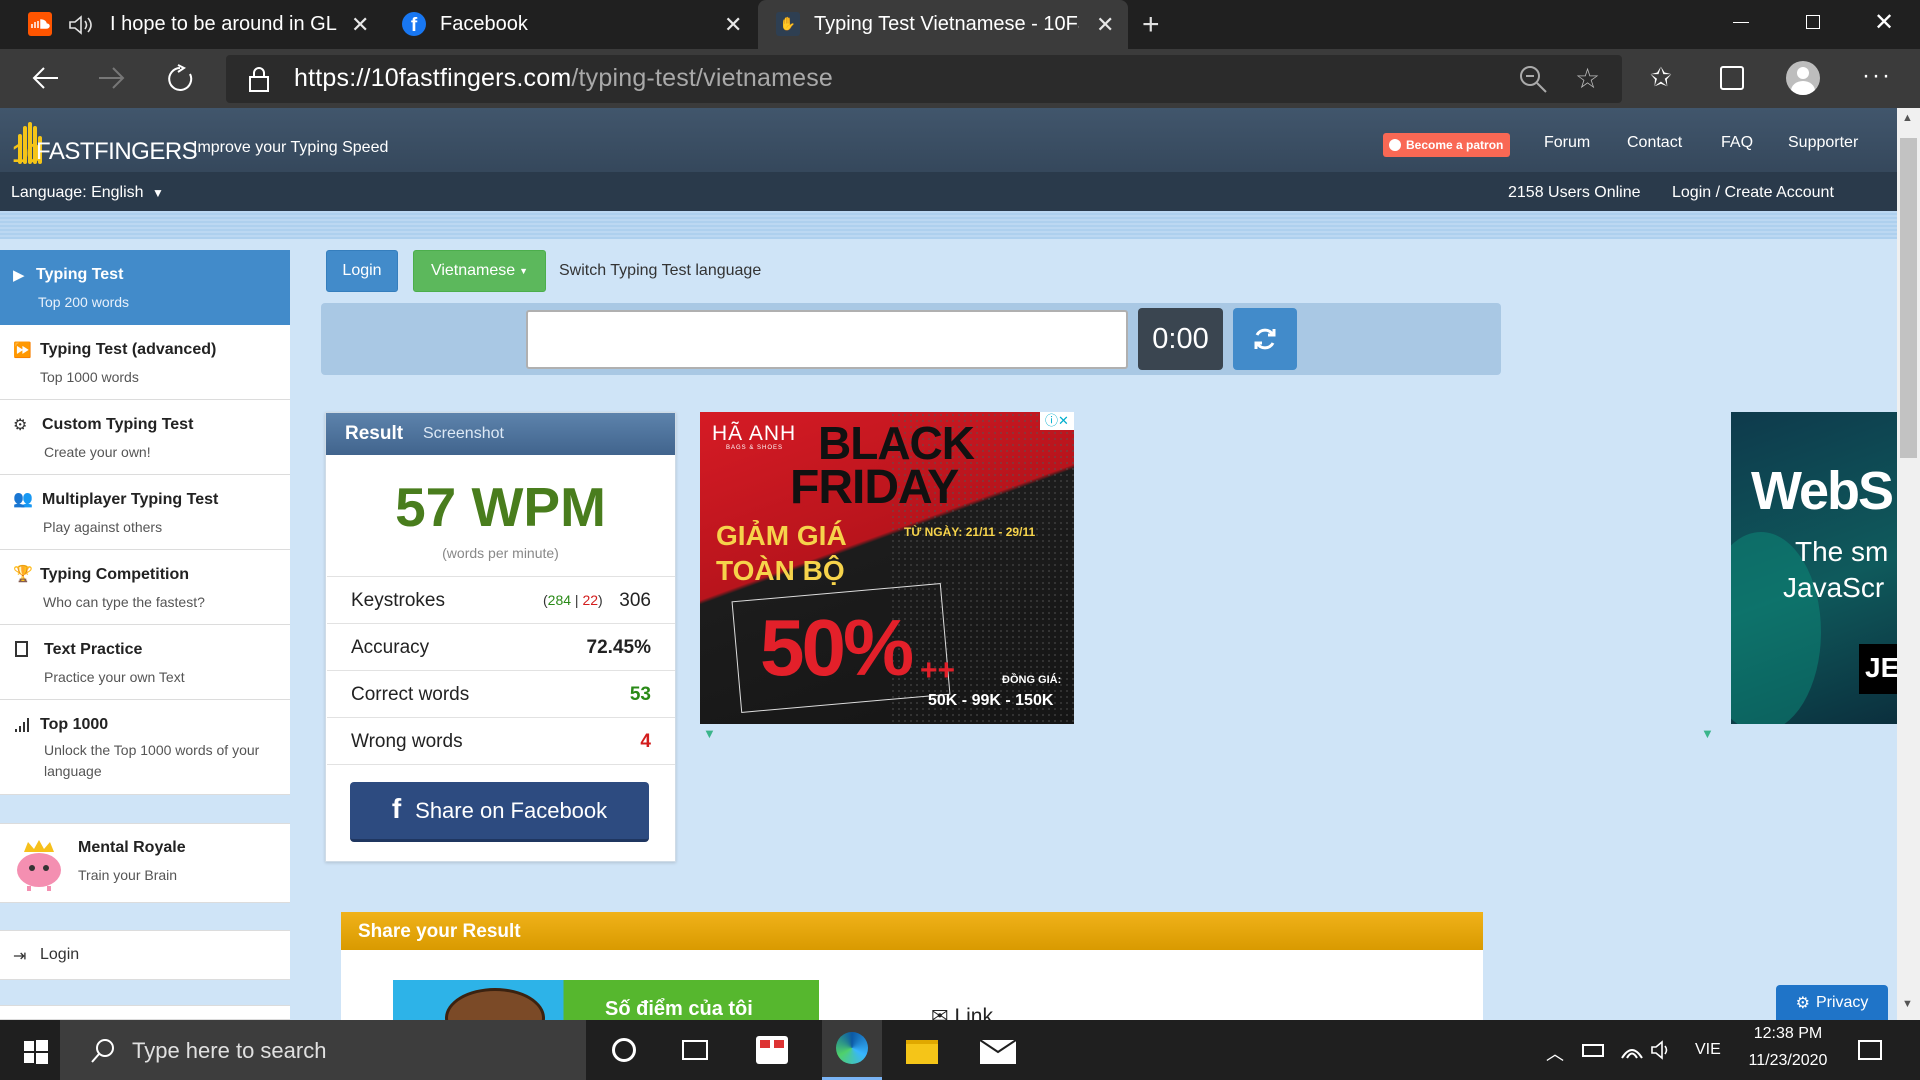 The image size is (1920, 1080). What do you see at coordinates (852, 1050) in the screenshot?
I see `edge-browser-icon` at bounding box center [852, 1050].